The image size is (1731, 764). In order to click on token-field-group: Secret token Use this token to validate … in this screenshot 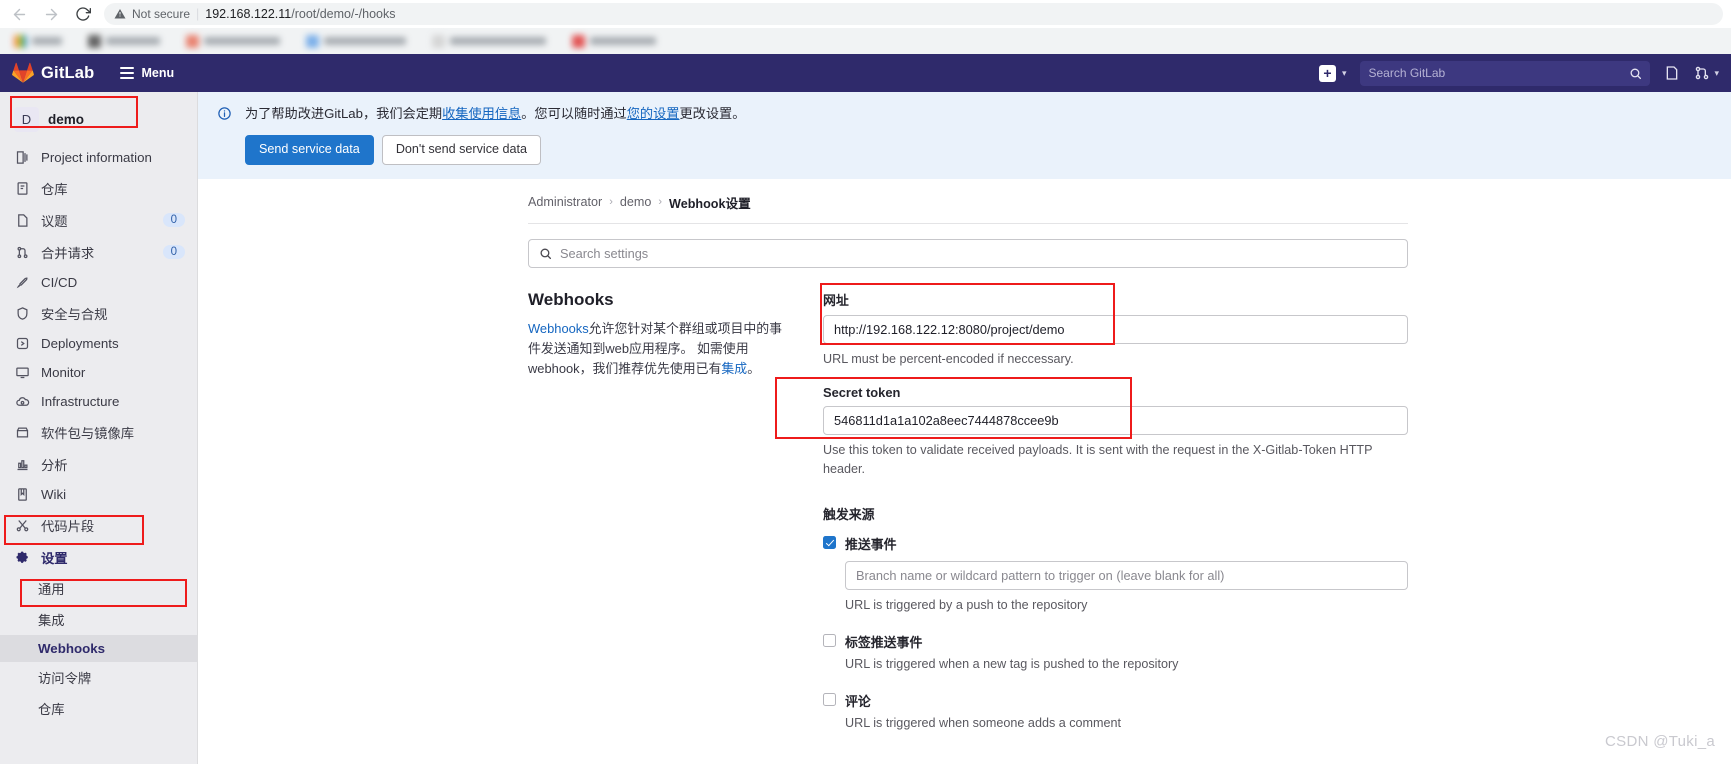, I will do `click(1091, 428)`.